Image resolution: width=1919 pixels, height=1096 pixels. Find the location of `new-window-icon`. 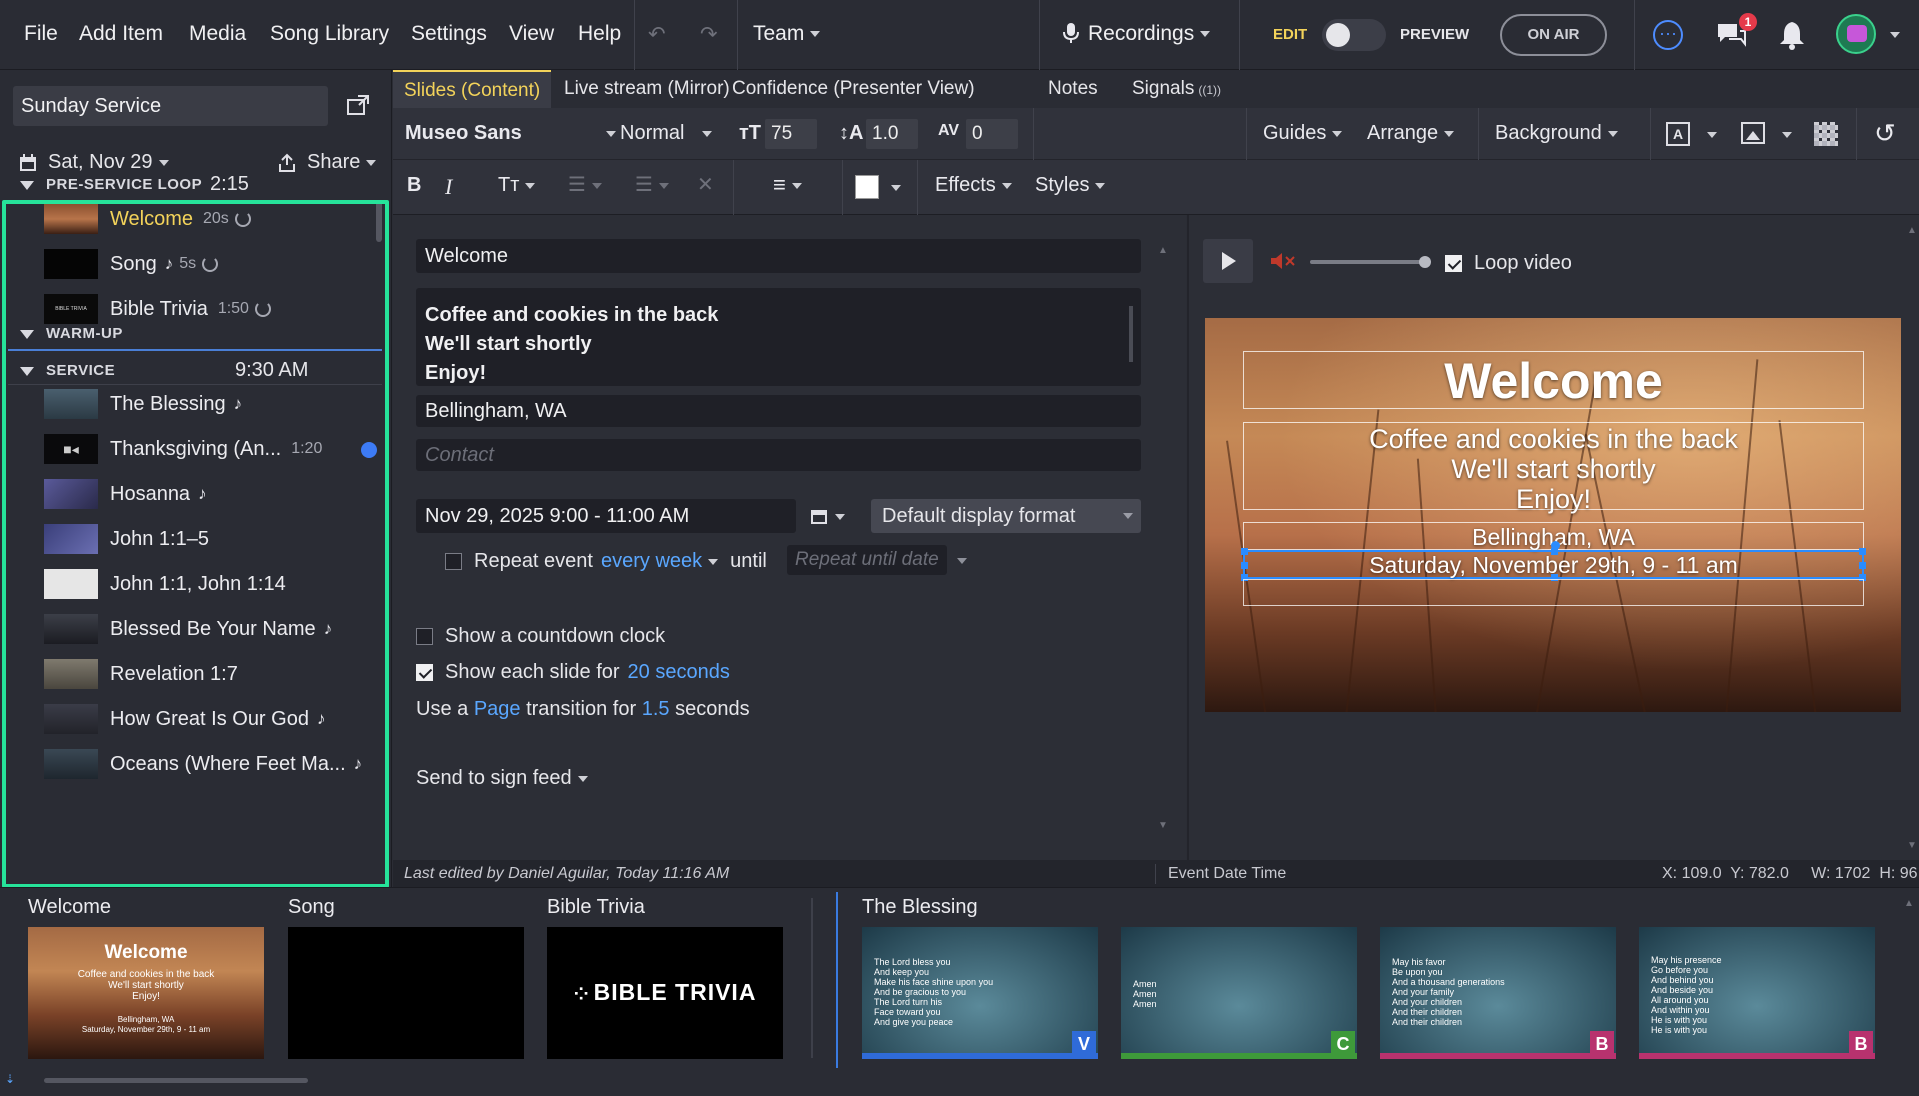

new-window-icon is located at coordinates (358, 108).